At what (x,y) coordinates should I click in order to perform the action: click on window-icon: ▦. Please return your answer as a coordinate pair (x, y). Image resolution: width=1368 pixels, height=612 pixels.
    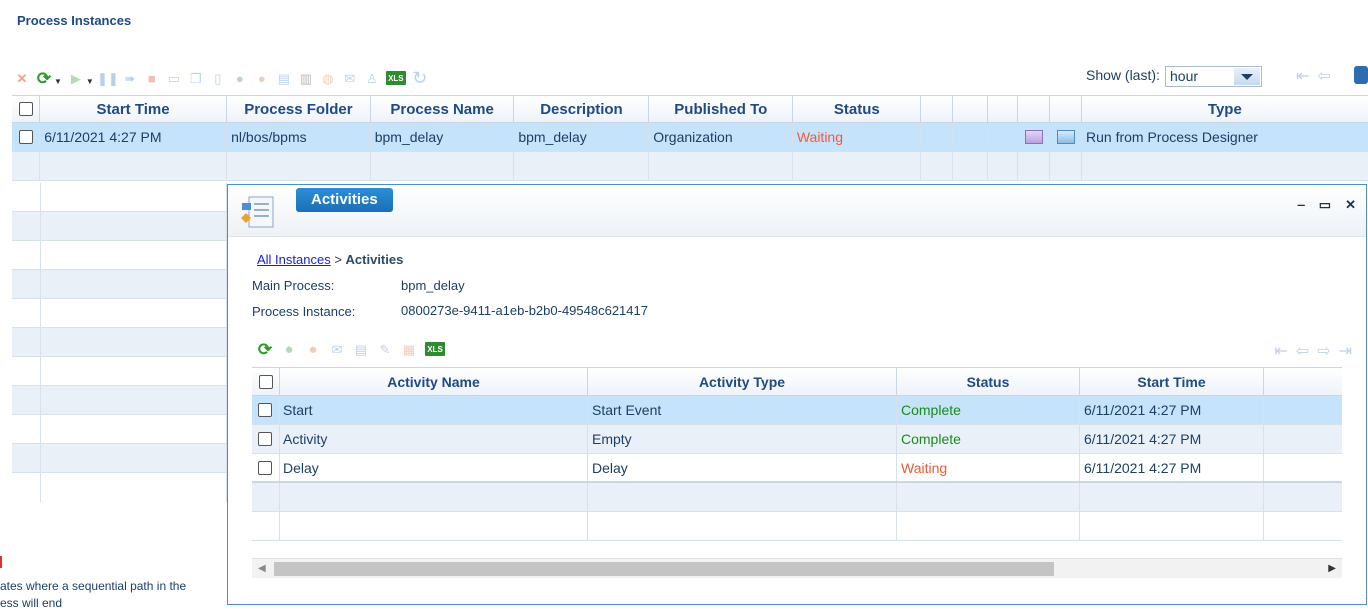
    Looking at the image, I should click on (409, 349).